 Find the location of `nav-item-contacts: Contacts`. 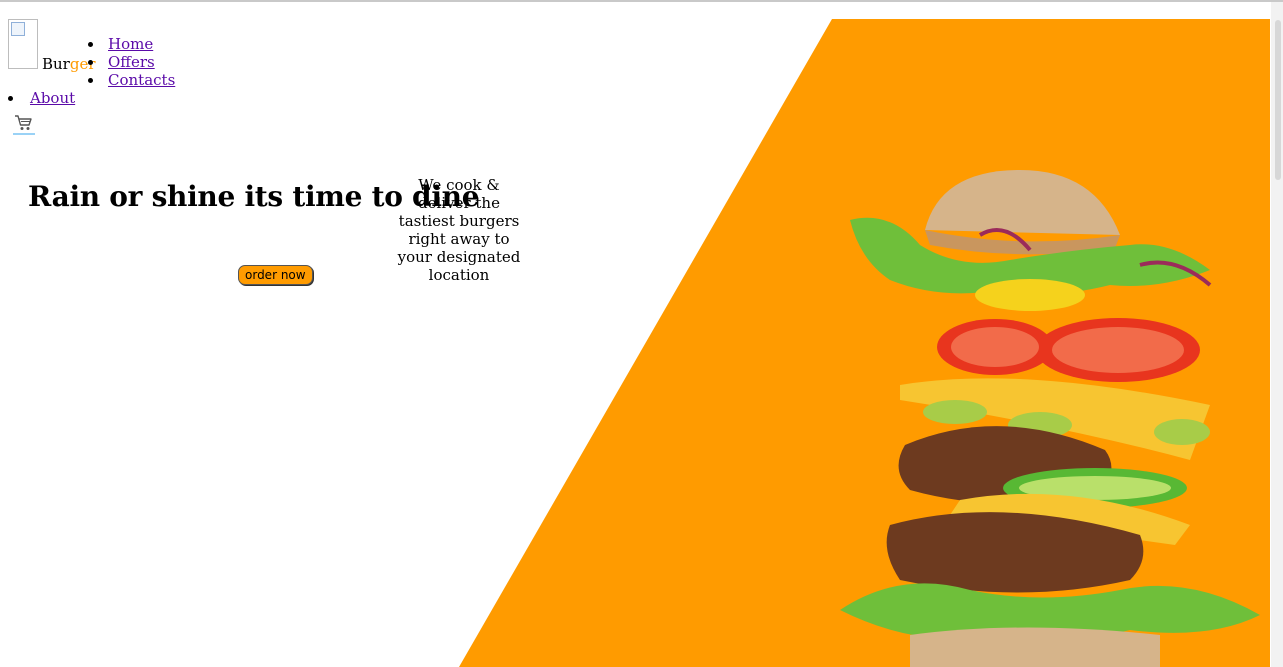

nav-item-contacts: Contacts is located at coordinates (131, 80).